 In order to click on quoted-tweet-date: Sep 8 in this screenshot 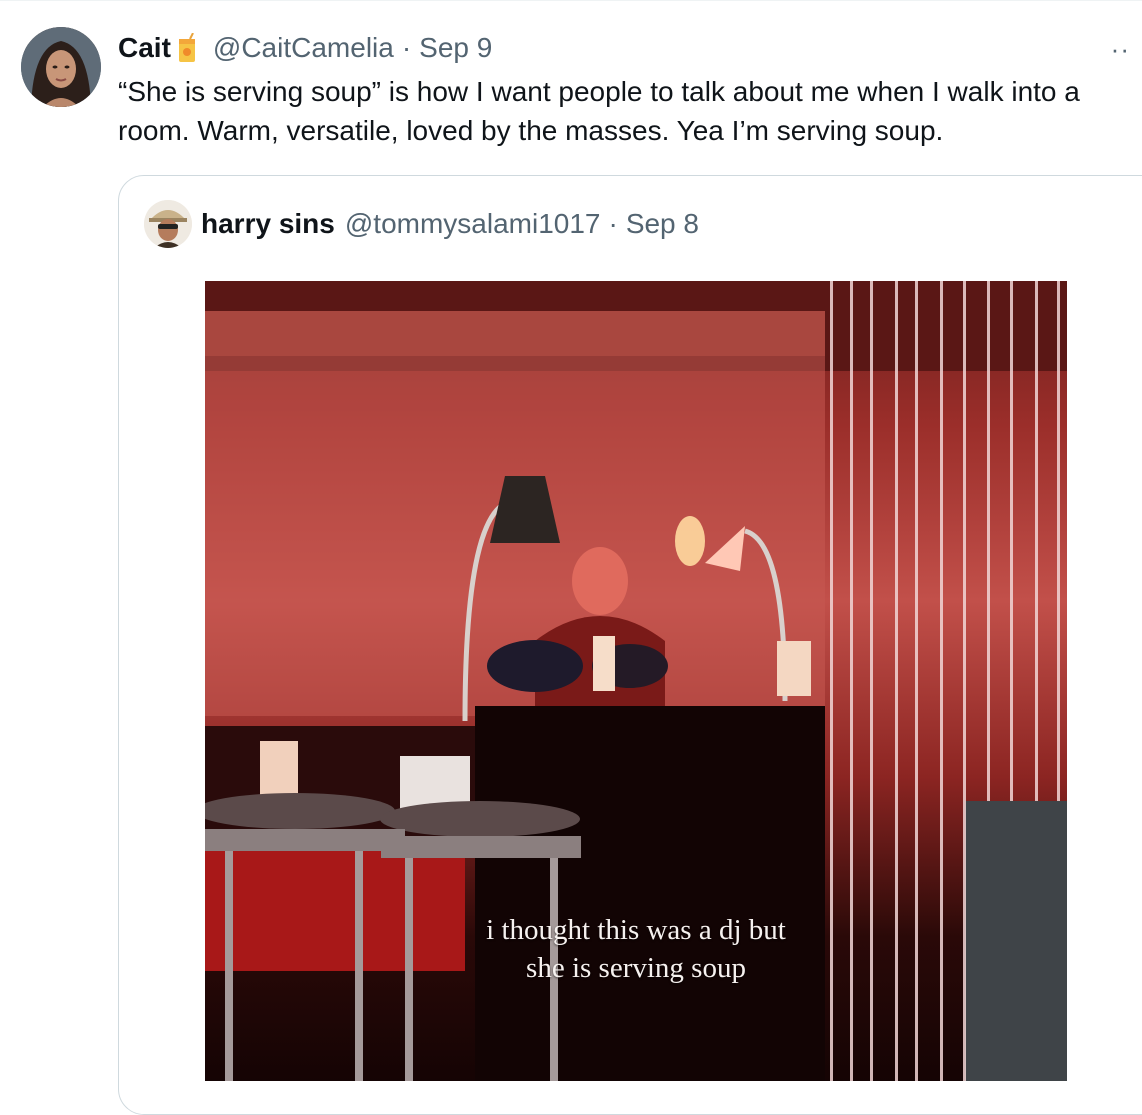, I will do `click(662, 224)`.